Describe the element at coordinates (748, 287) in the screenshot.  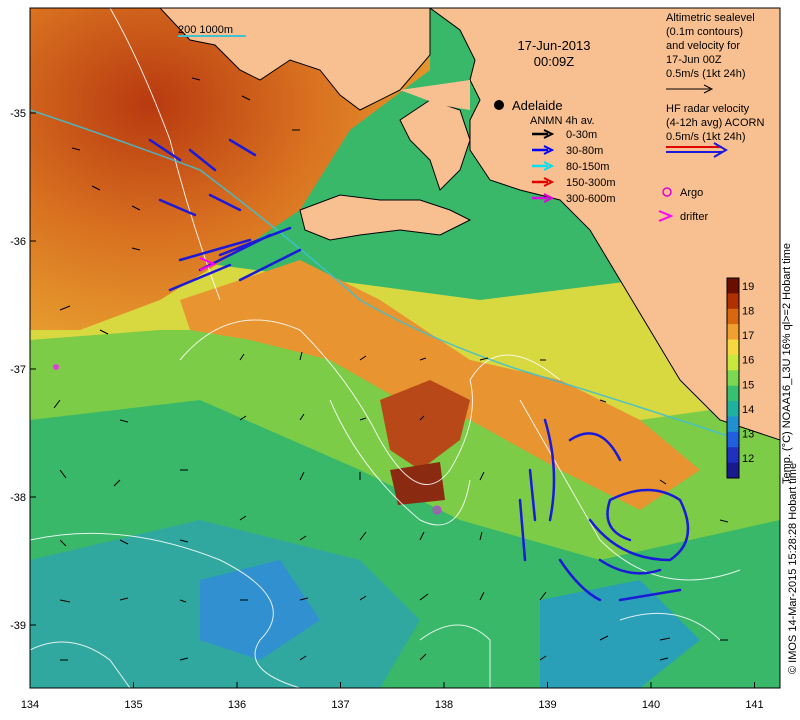
I see `colorbar-tick-label: 19` at that location.